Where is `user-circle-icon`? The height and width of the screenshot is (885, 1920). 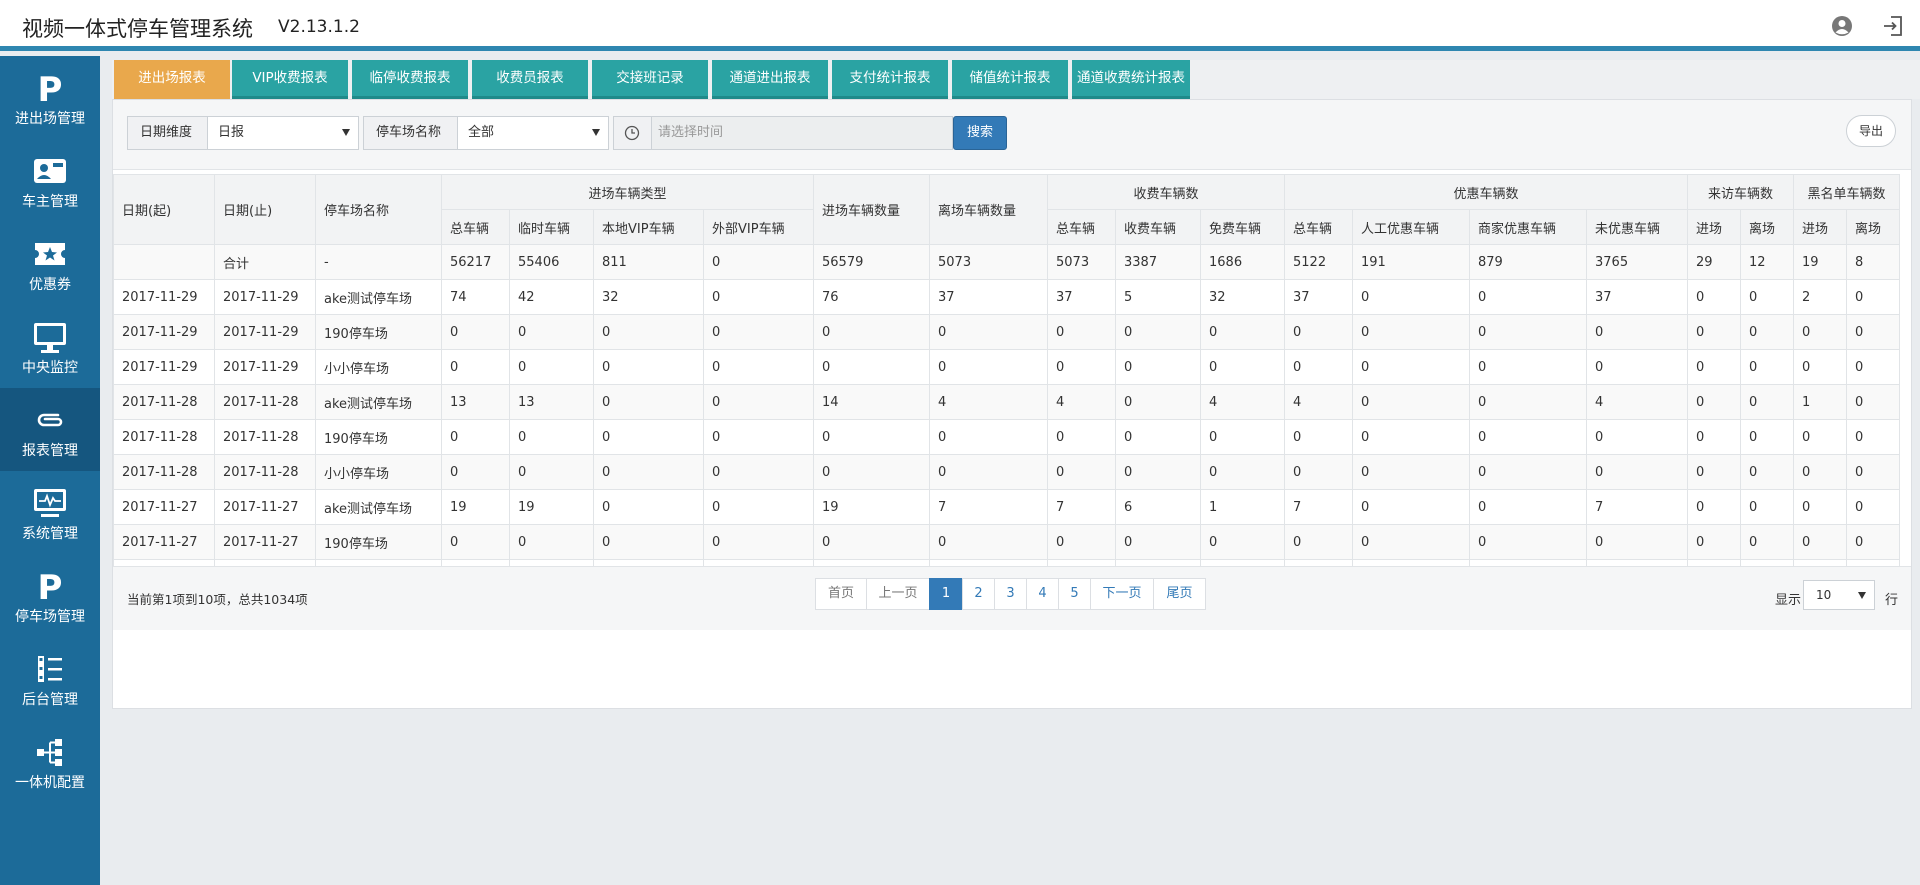
user-circle-icon is located at coordinates (1842, 26).